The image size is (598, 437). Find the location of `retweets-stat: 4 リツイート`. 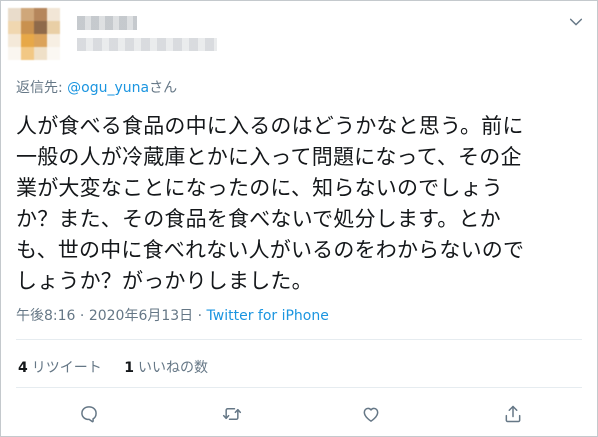

retweets-stat: 4 リツイート is located at coordinates (60, 368).